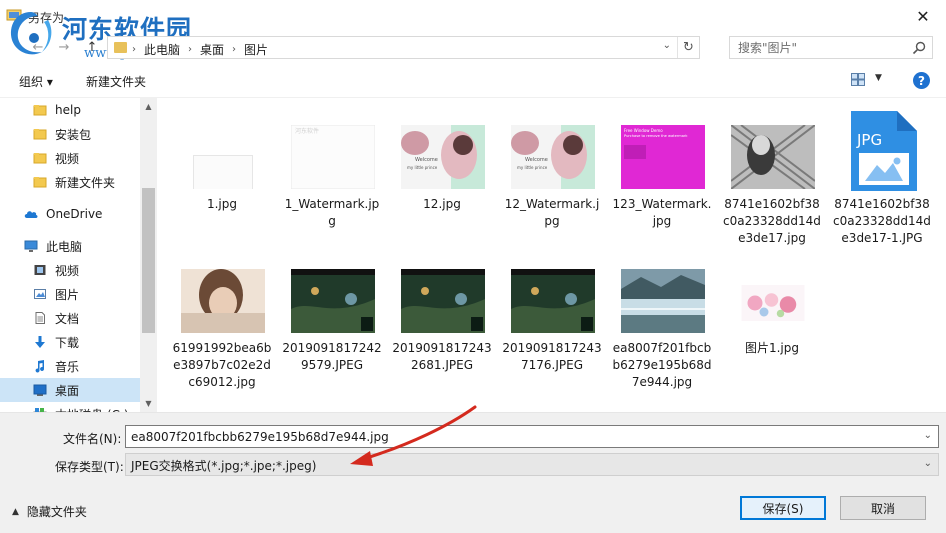 This screenshot has height=533, width=946. I want to click on sidebar-item: 桌面, so click(70, 390).